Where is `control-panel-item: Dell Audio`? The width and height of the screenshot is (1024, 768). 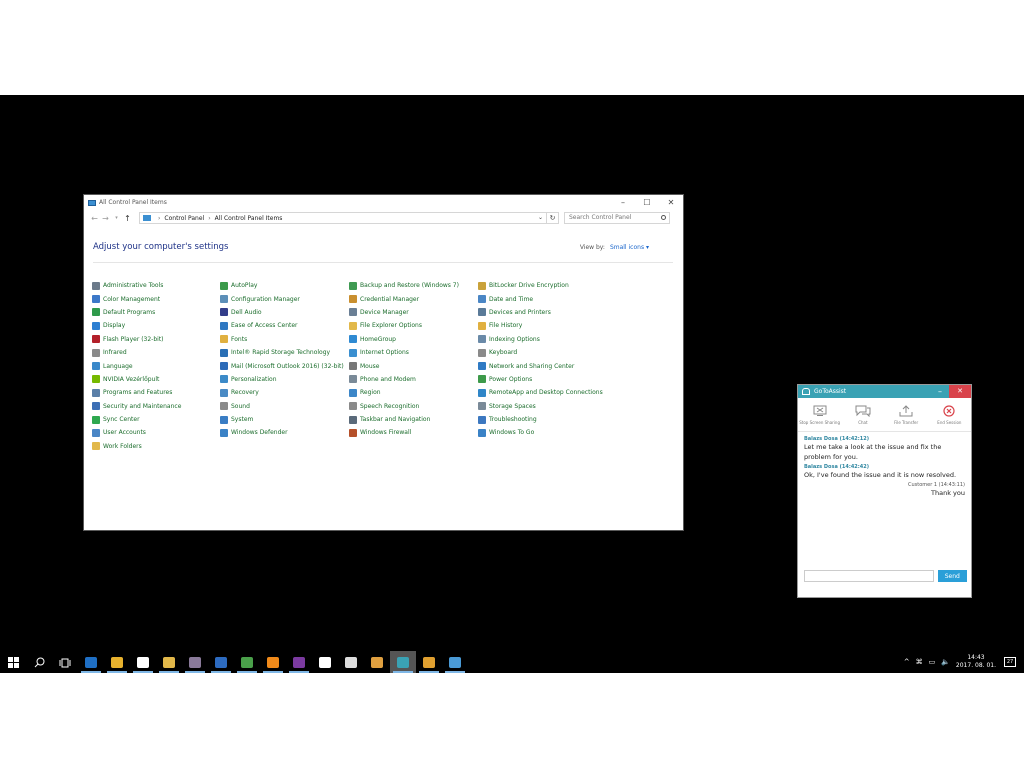
control-panel-item: Dell Audio is located at coordinates (285, 312).